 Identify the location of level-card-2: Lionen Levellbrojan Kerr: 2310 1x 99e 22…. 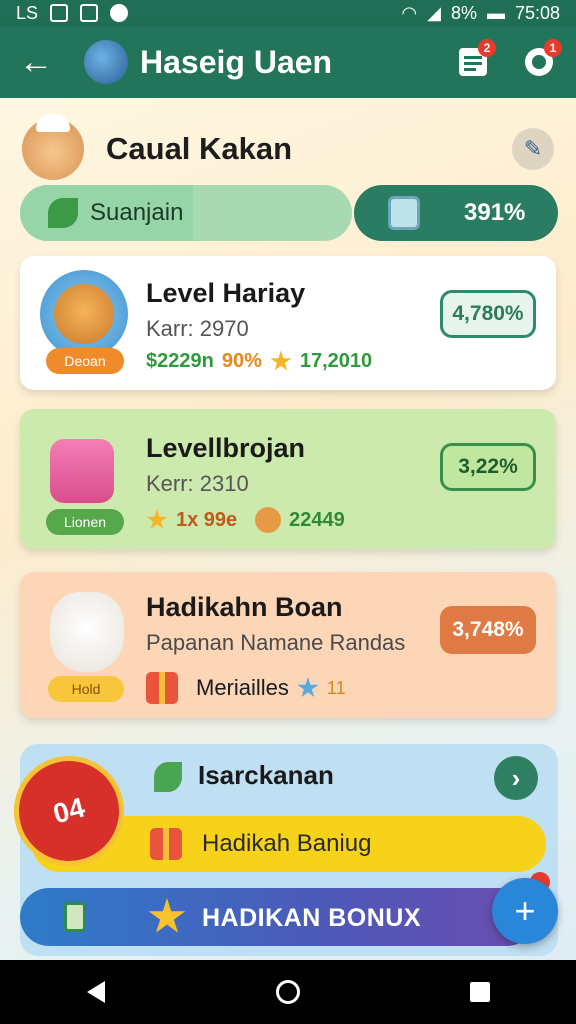
(288, 479).